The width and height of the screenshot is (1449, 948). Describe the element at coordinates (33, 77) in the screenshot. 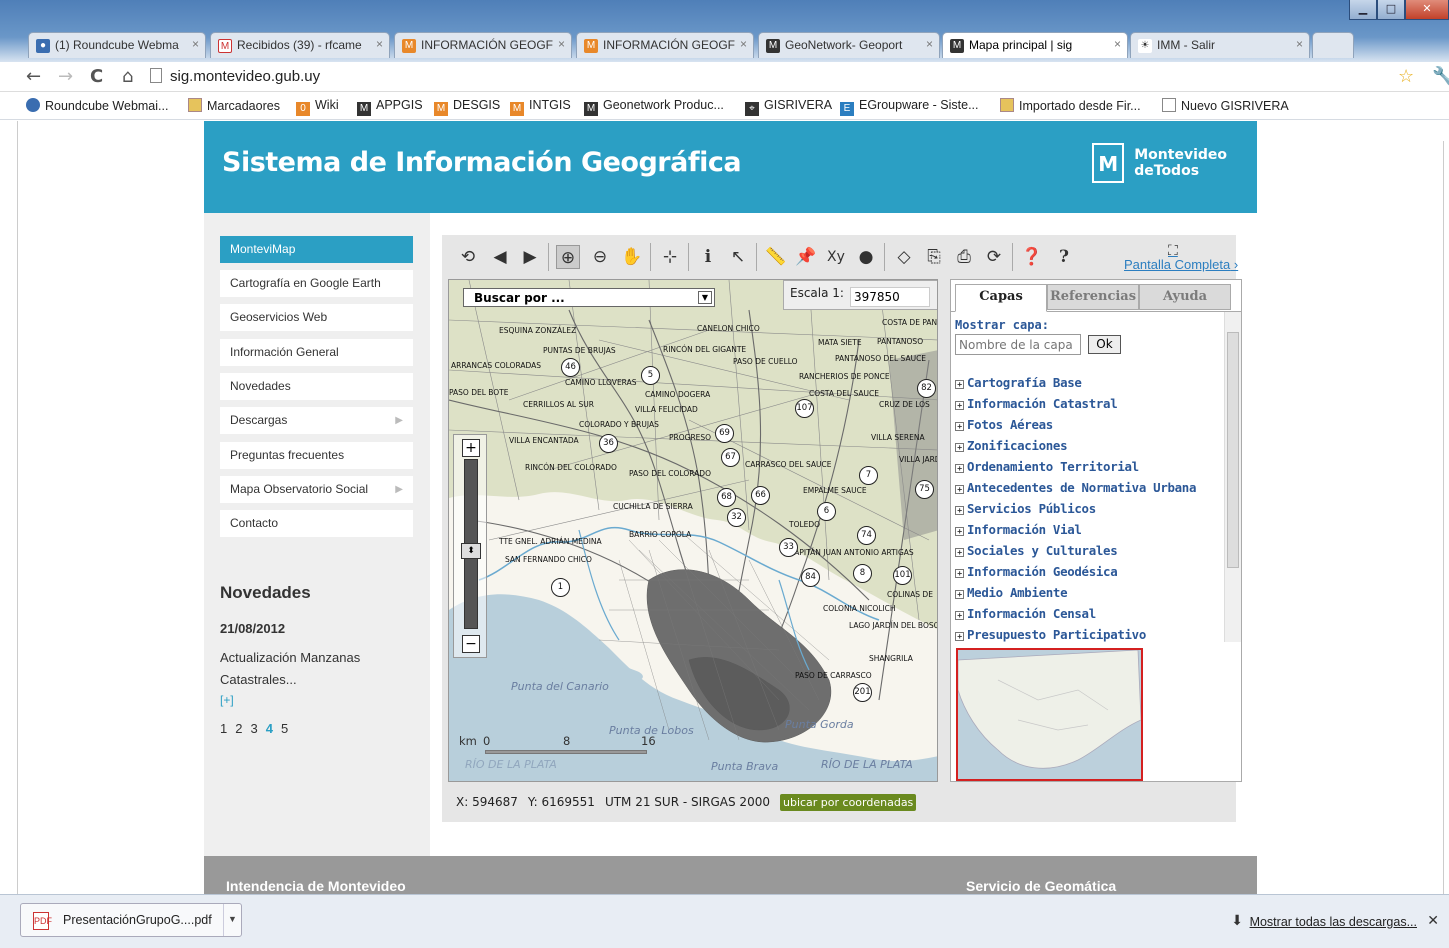

I see `back-icon: ←` at that location.